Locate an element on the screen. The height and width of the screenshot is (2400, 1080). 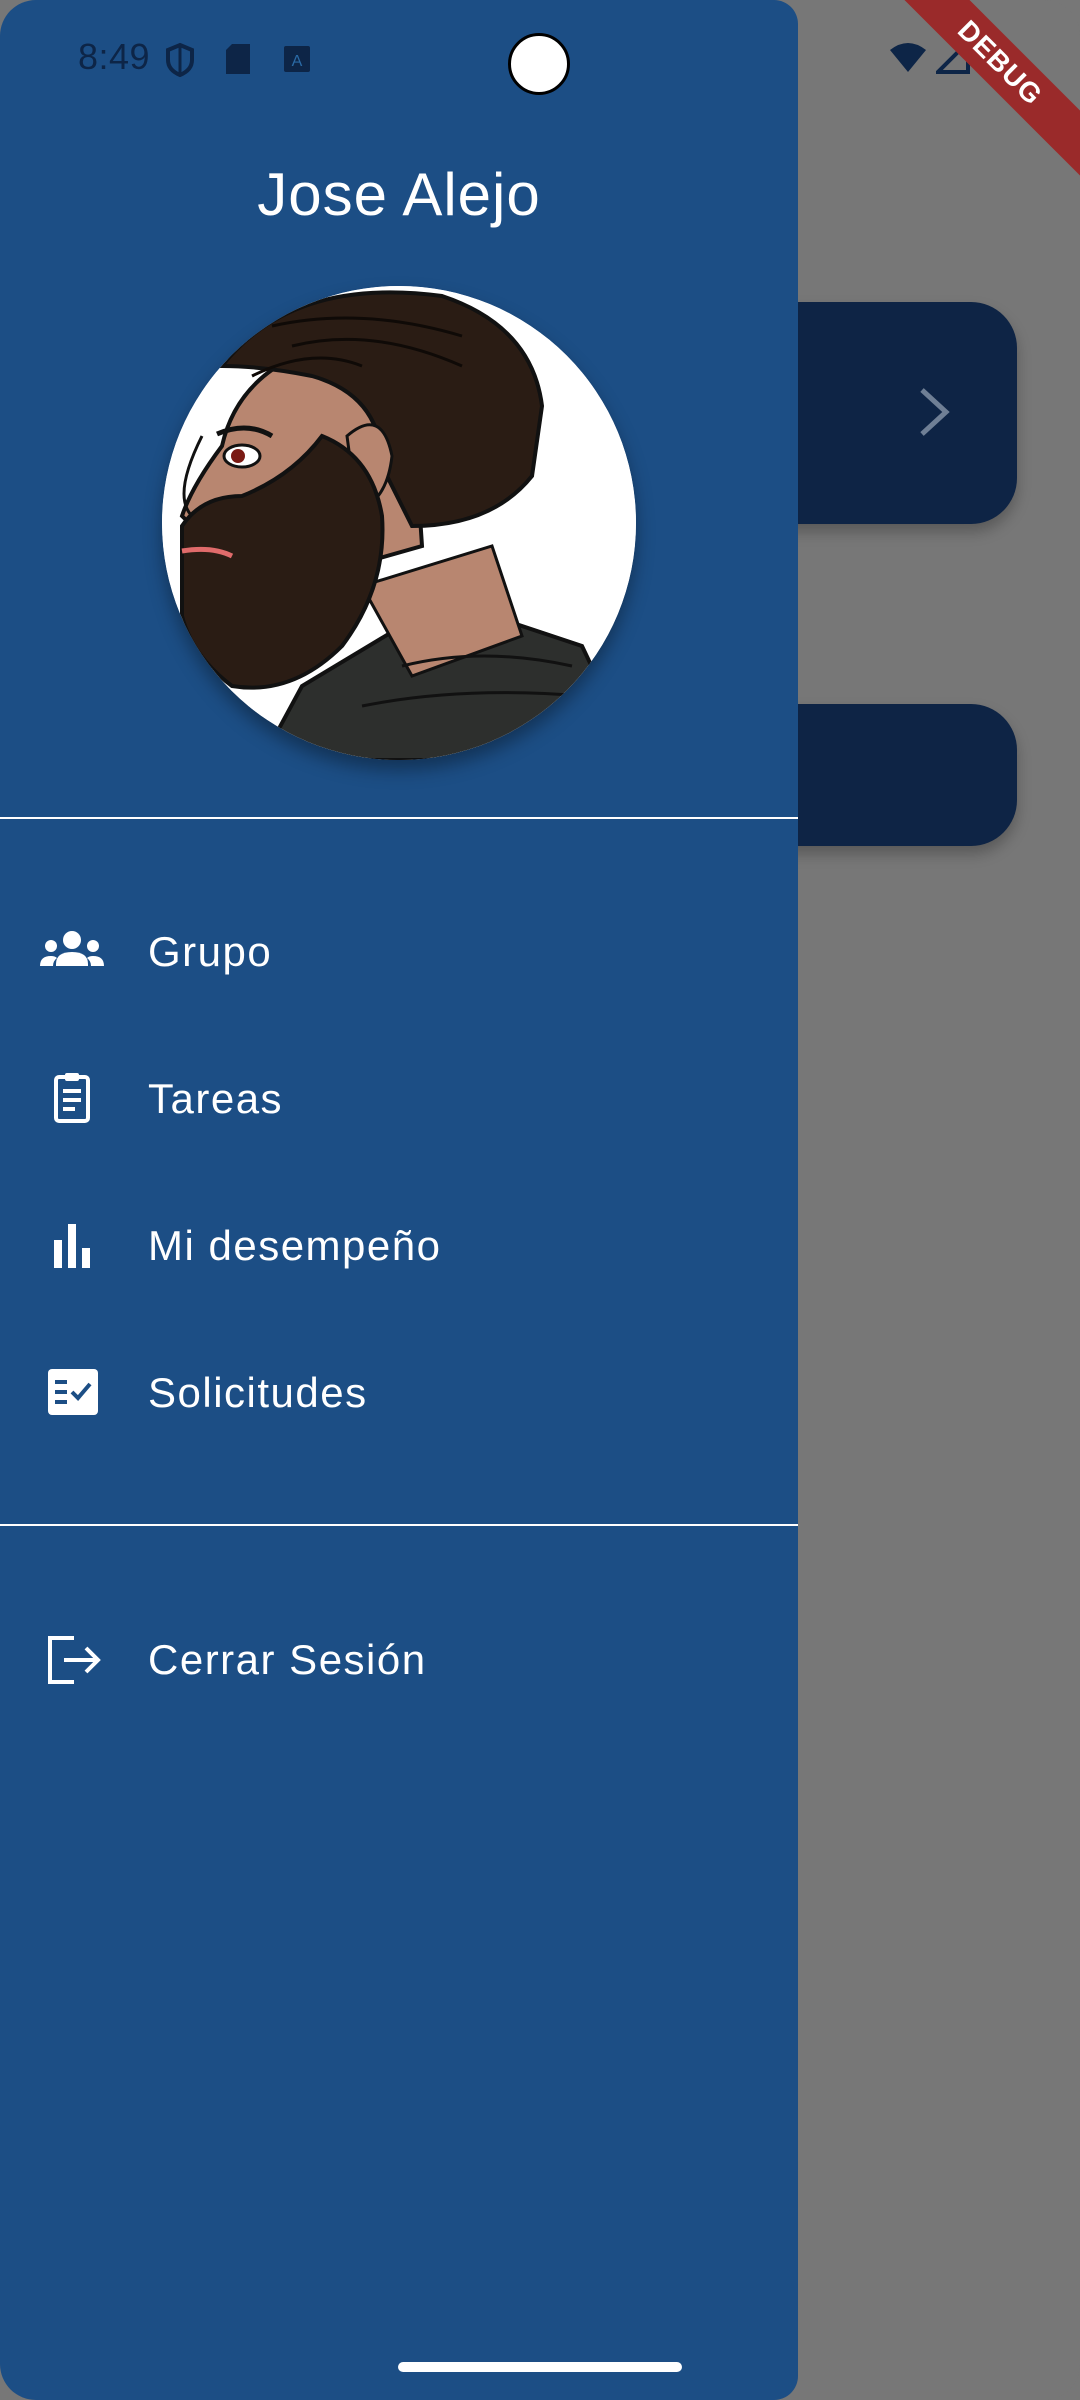
menu-item-solicitudes: Solicitudes is located at coordinates (399, 1393).